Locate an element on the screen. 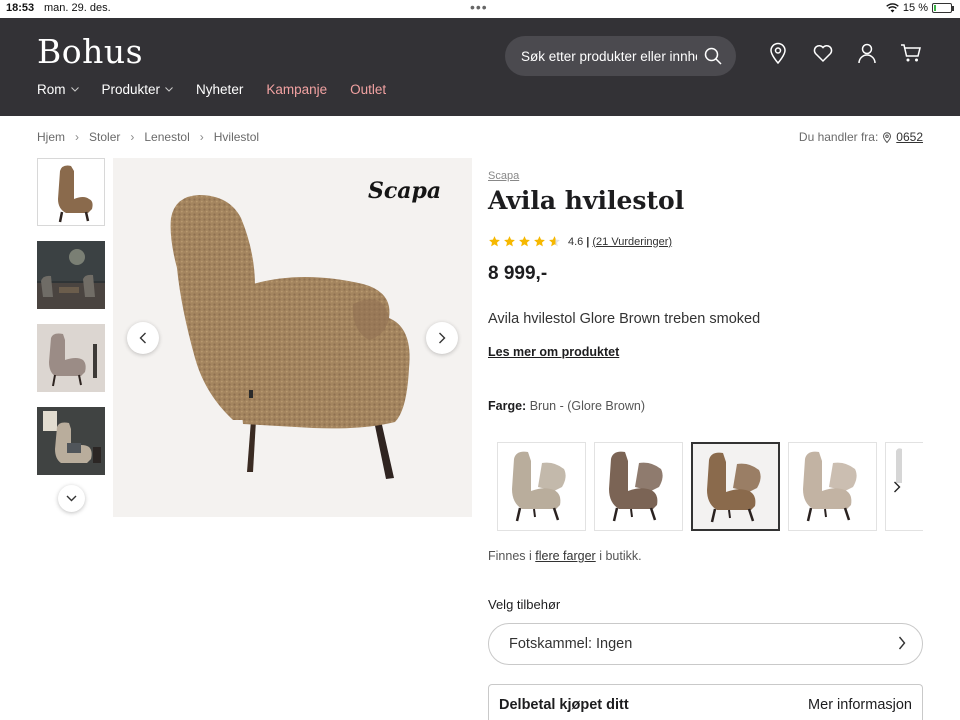 This screenshot has width=960, height=720. nav-item-outlet: Outlet is located at coordinates (368, 89).